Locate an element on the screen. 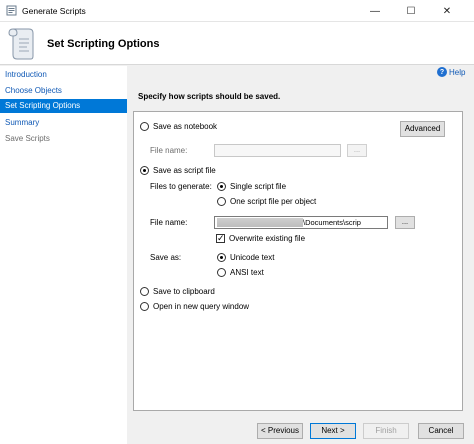  overwrite-label: Overwrite existing file is located at coordinates (267, 238).